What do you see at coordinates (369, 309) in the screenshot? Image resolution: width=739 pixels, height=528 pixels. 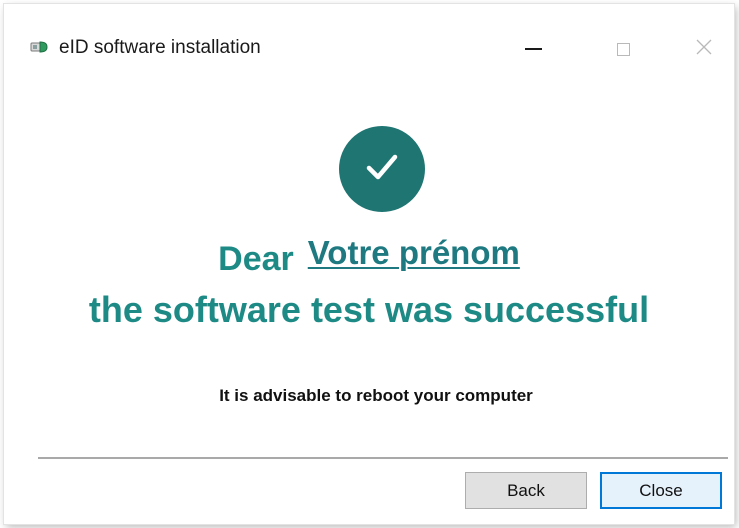 I see `success-message: the software test was successful` at bounding box center [369, 309].